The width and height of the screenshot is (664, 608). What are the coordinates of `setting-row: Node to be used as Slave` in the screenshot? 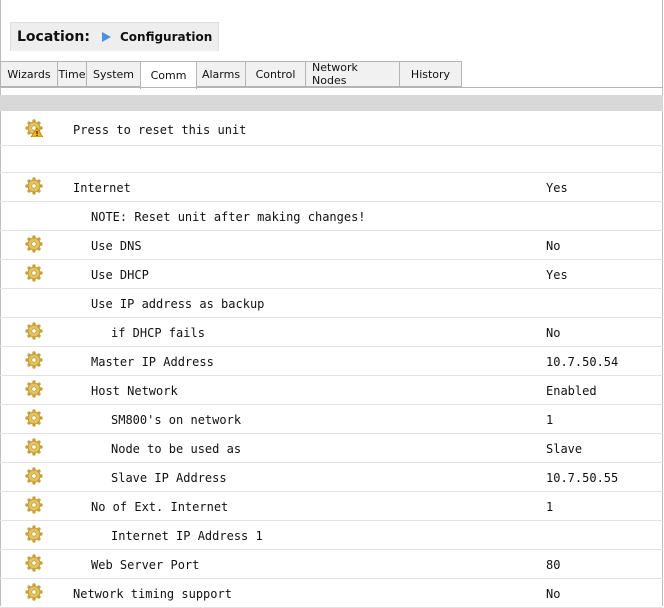 It's located at (331, 448).